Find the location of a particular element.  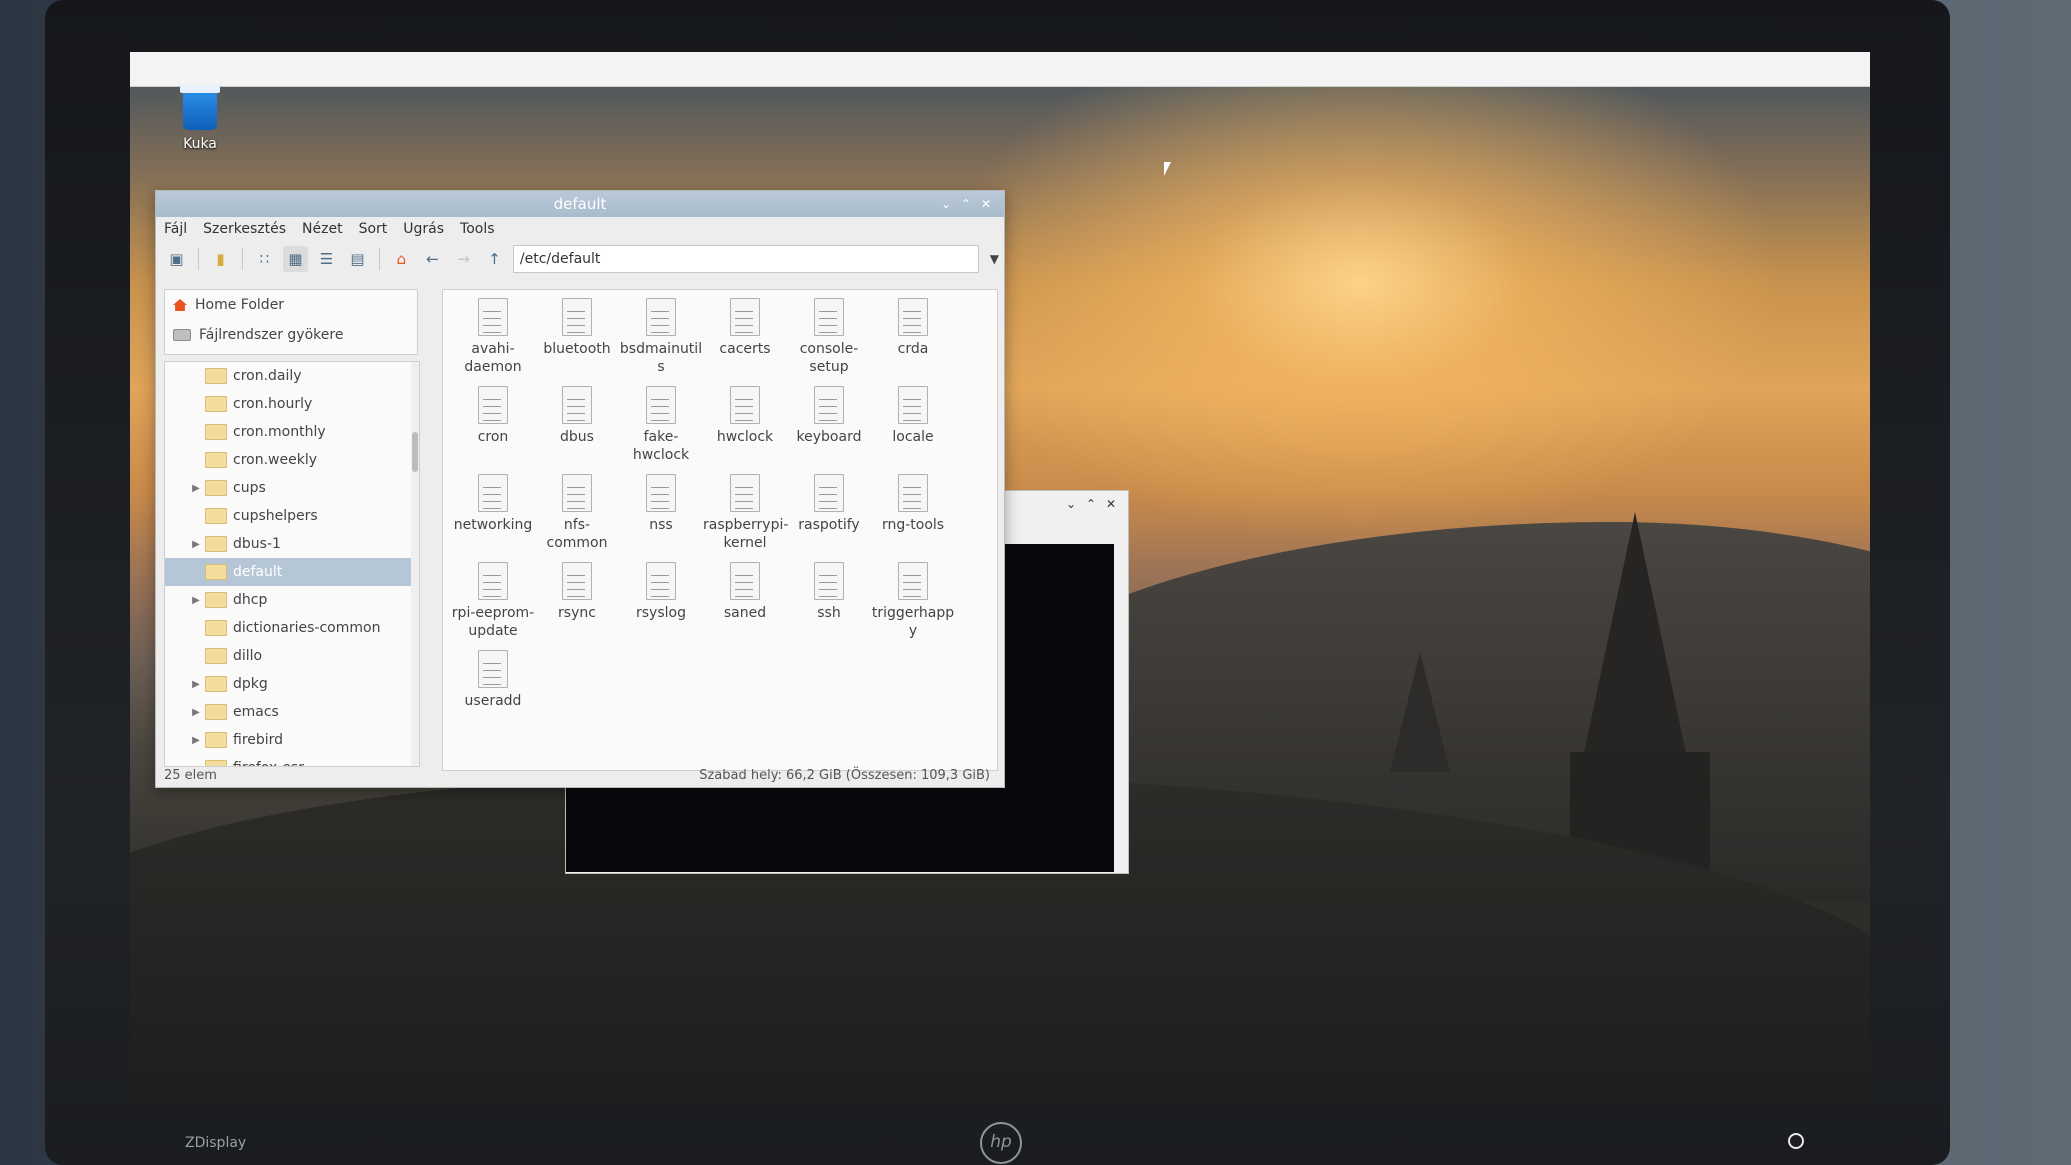

icon-view-icon: ∷ is located at coordinates (264, 259).